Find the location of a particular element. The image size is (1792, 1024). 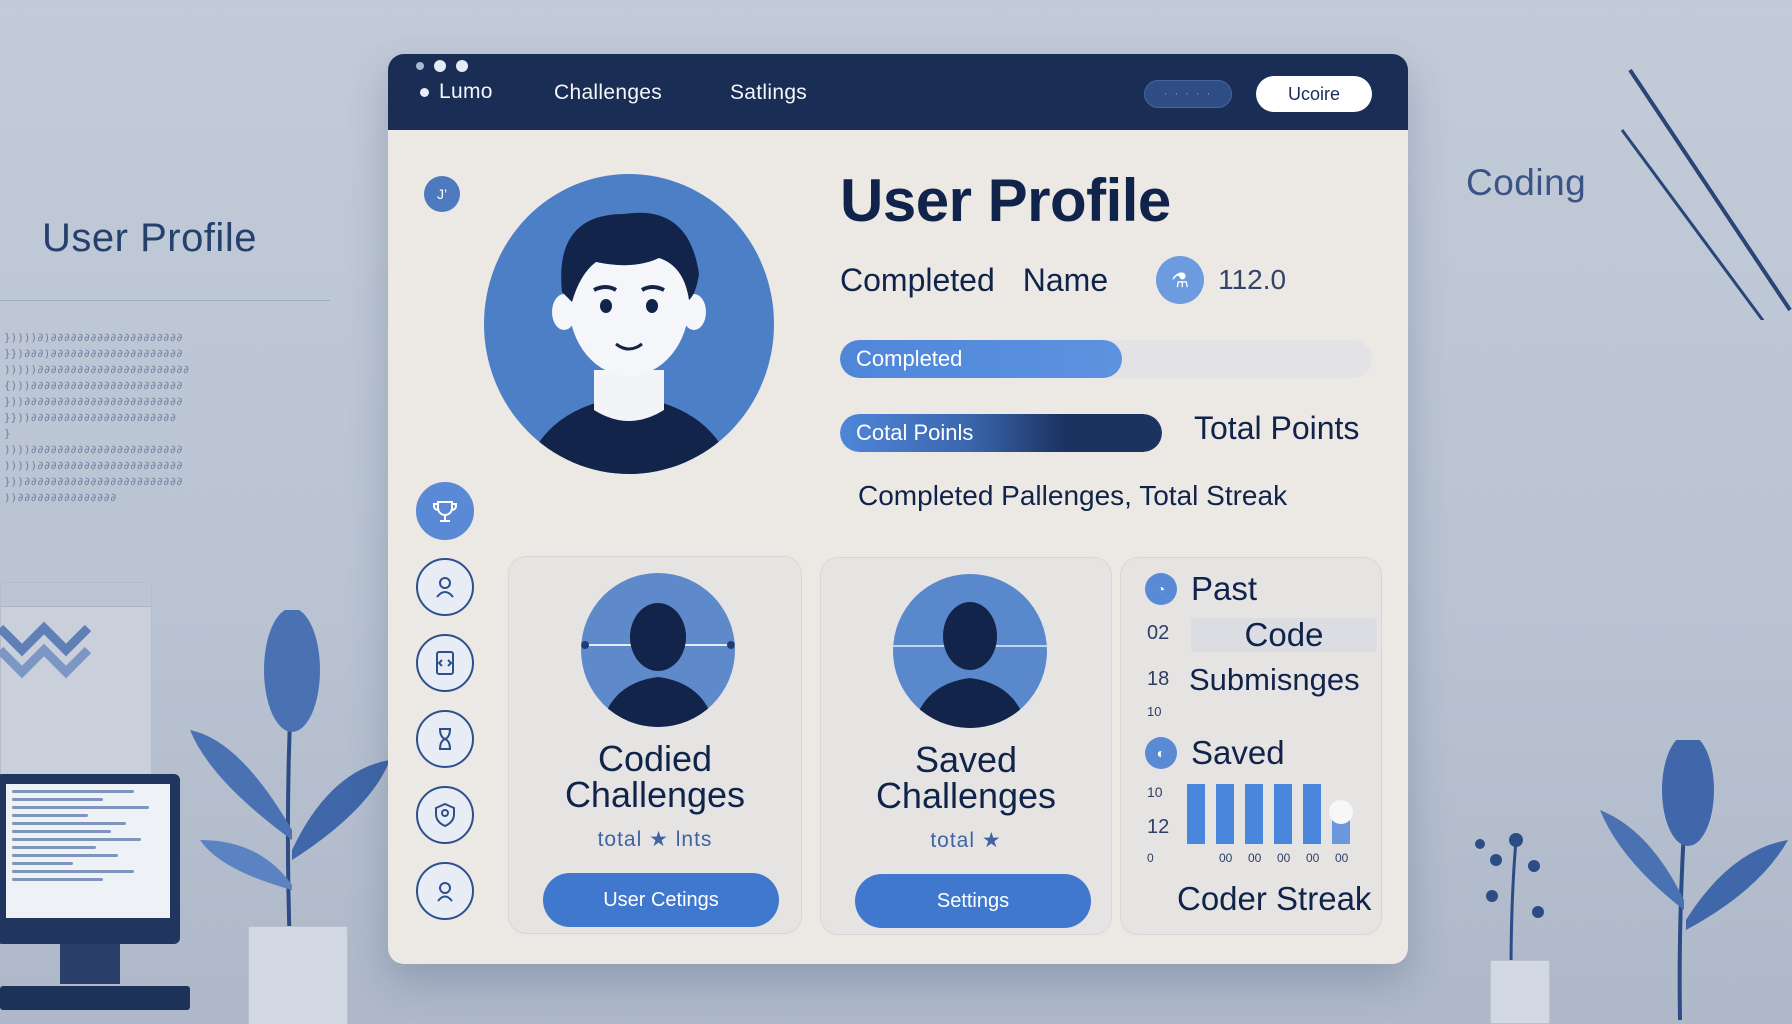

card-title: Saved Challenges is located at coordinates (966, 778).